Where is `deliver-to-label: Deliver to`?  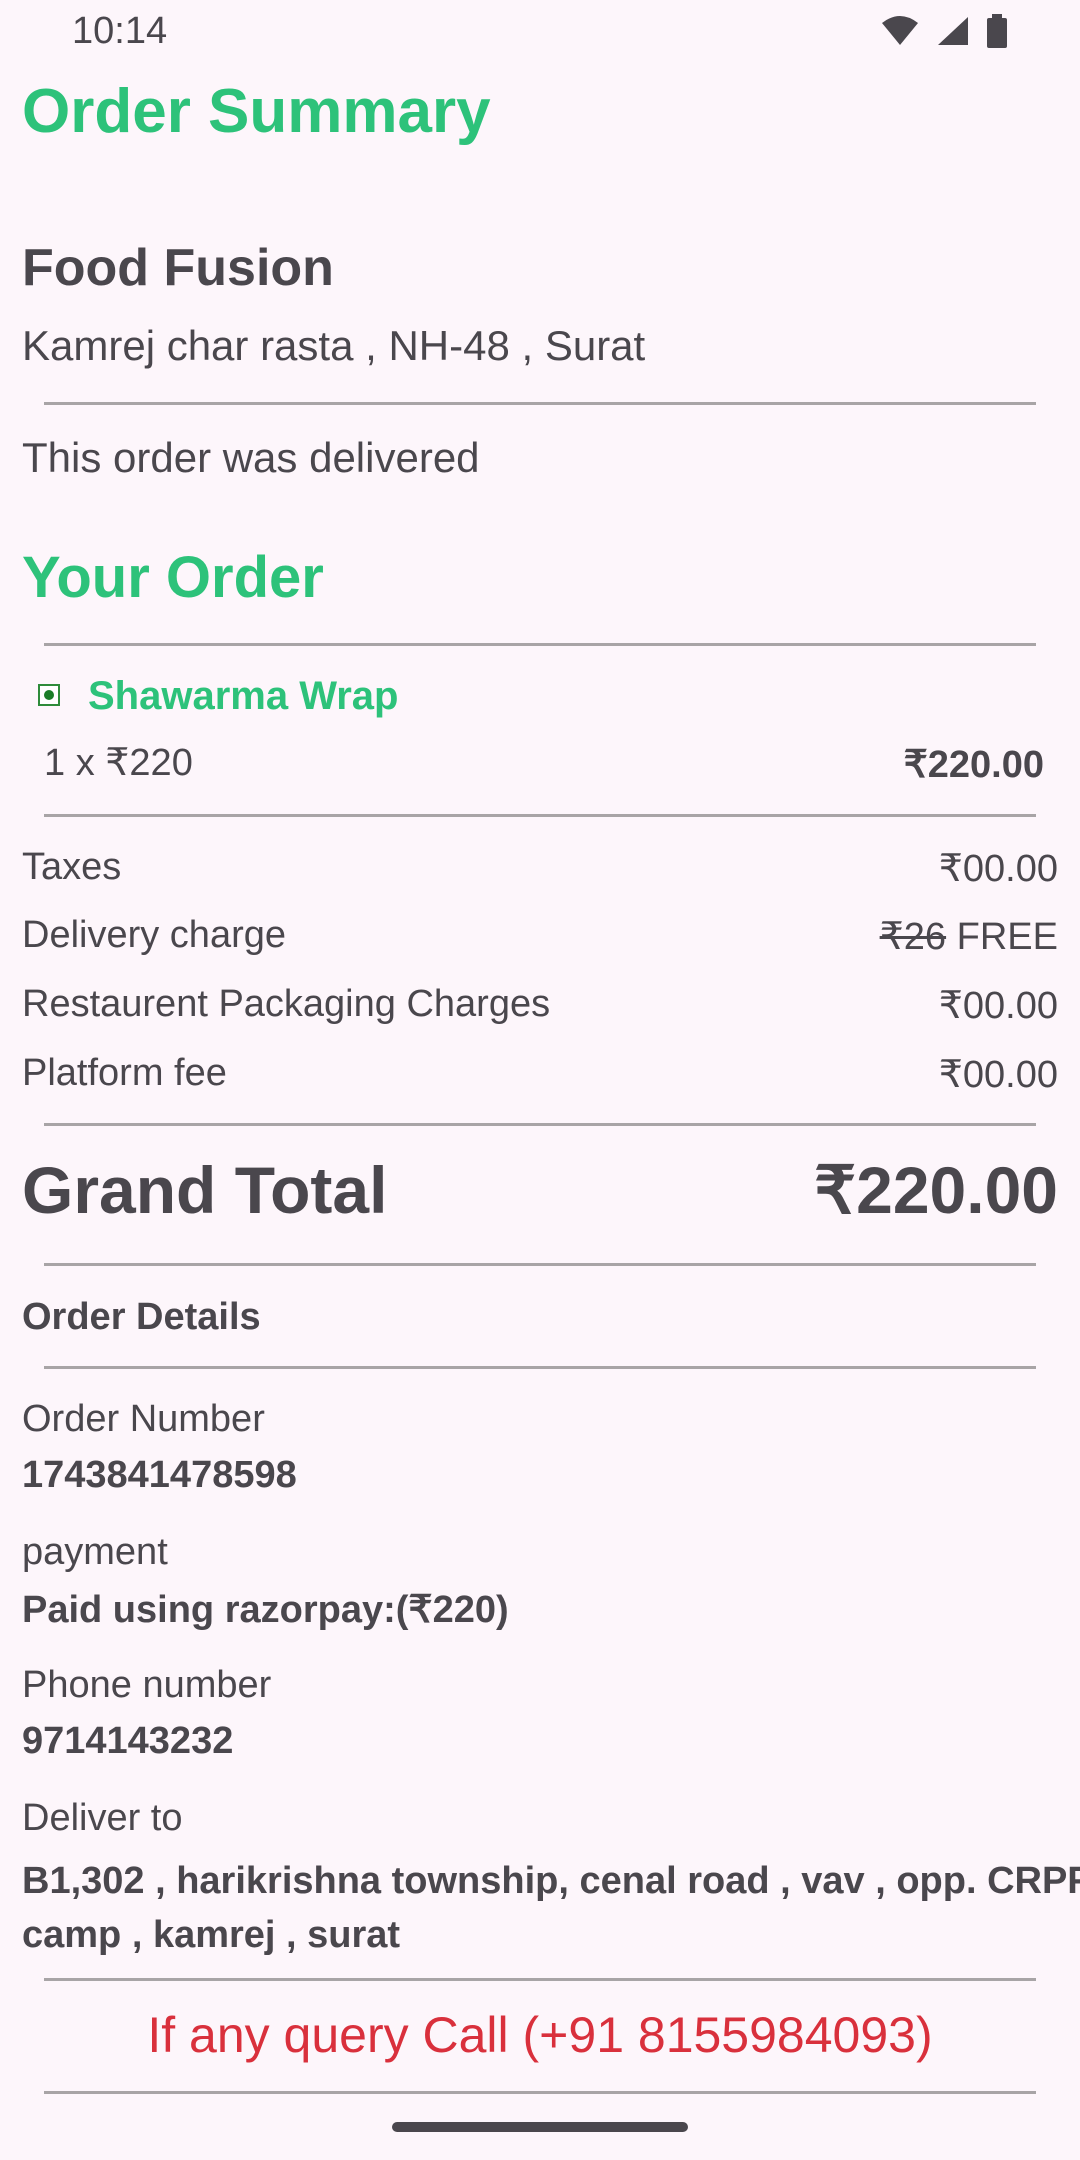
deliver-to-label: Deliver to is located at coordinates (102, 1818).